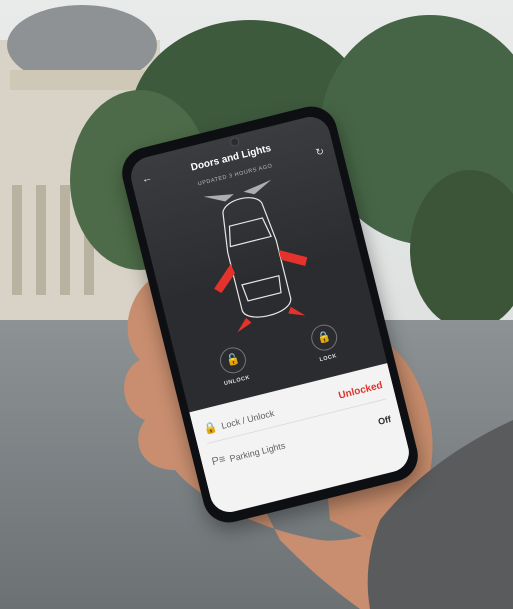 The image size is (513, 609). What do you see at coordinates (385, 420) in the screenshot?
I see `status-value: Off` at bounding box center [385, 420].